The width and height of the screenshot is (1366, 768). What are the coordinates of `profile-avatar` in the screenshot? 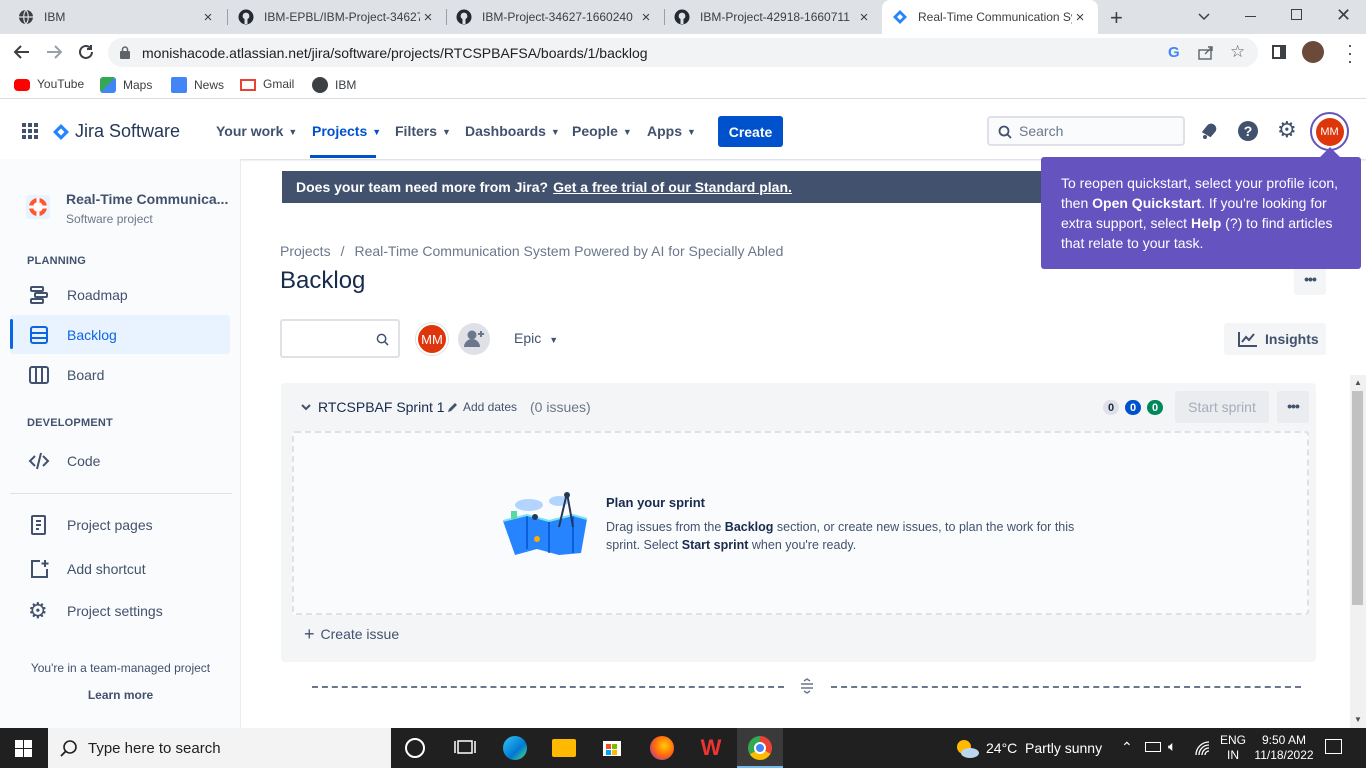 It's located at (1313, 52).